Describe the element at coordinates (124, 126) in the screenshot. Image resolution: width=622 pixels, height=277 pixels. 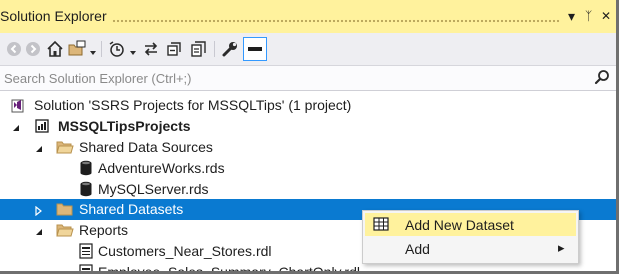
I see `project-label: MSSQLTipsProjects` at that location.